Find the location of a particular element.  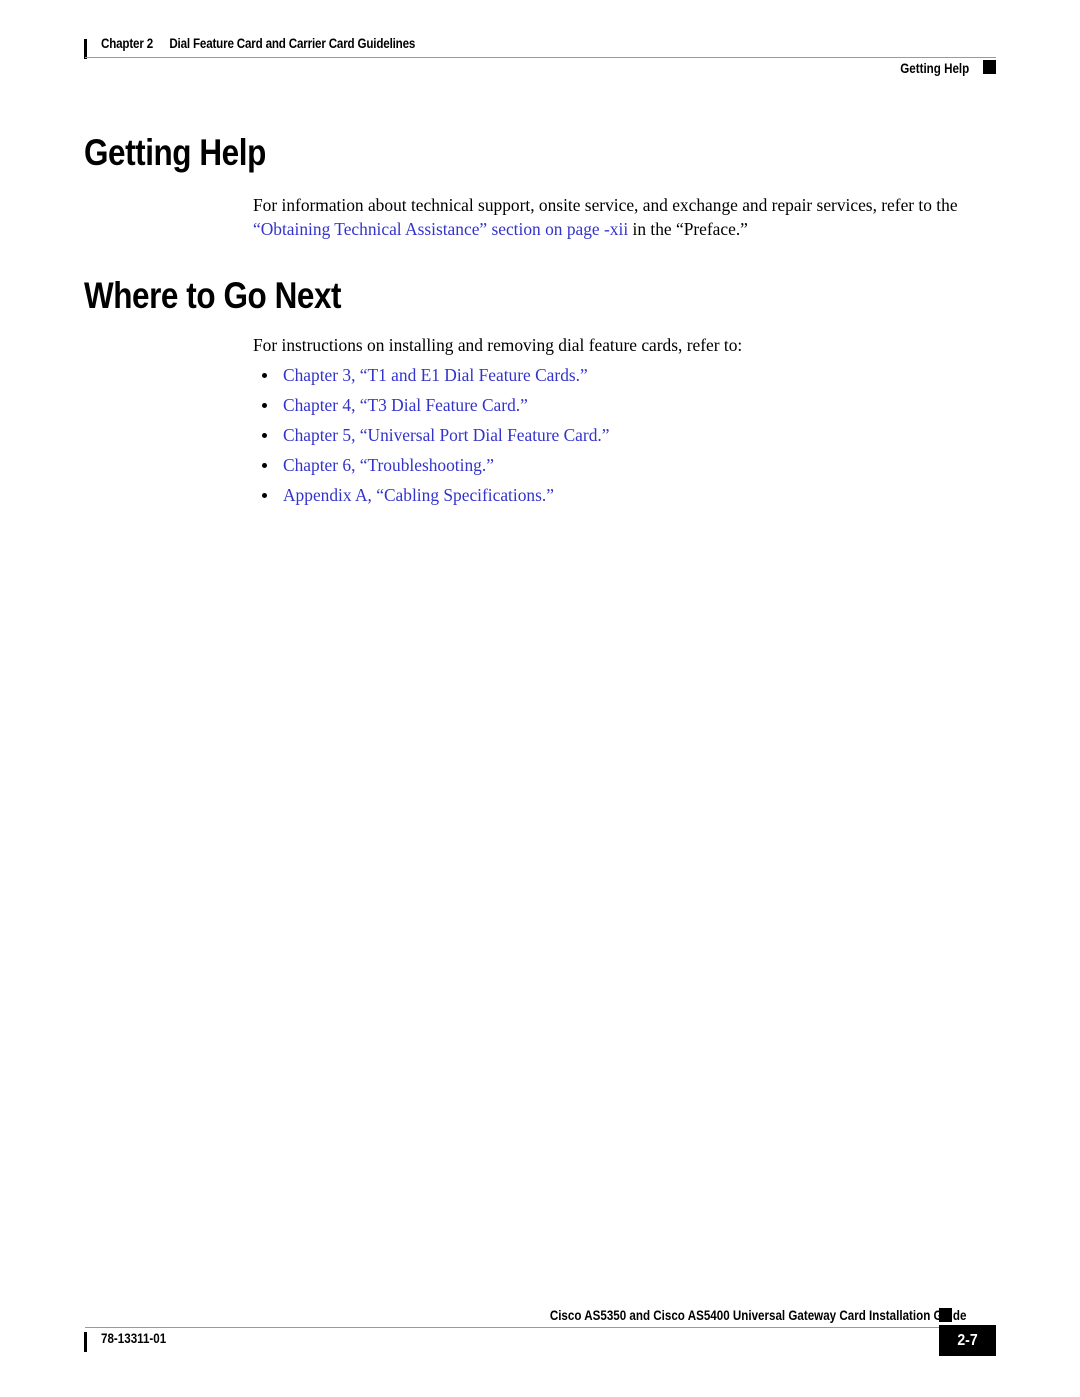

link-appendix-a: Appendix A, “Cabling Specifications.” is located at coordinates (418, 495).